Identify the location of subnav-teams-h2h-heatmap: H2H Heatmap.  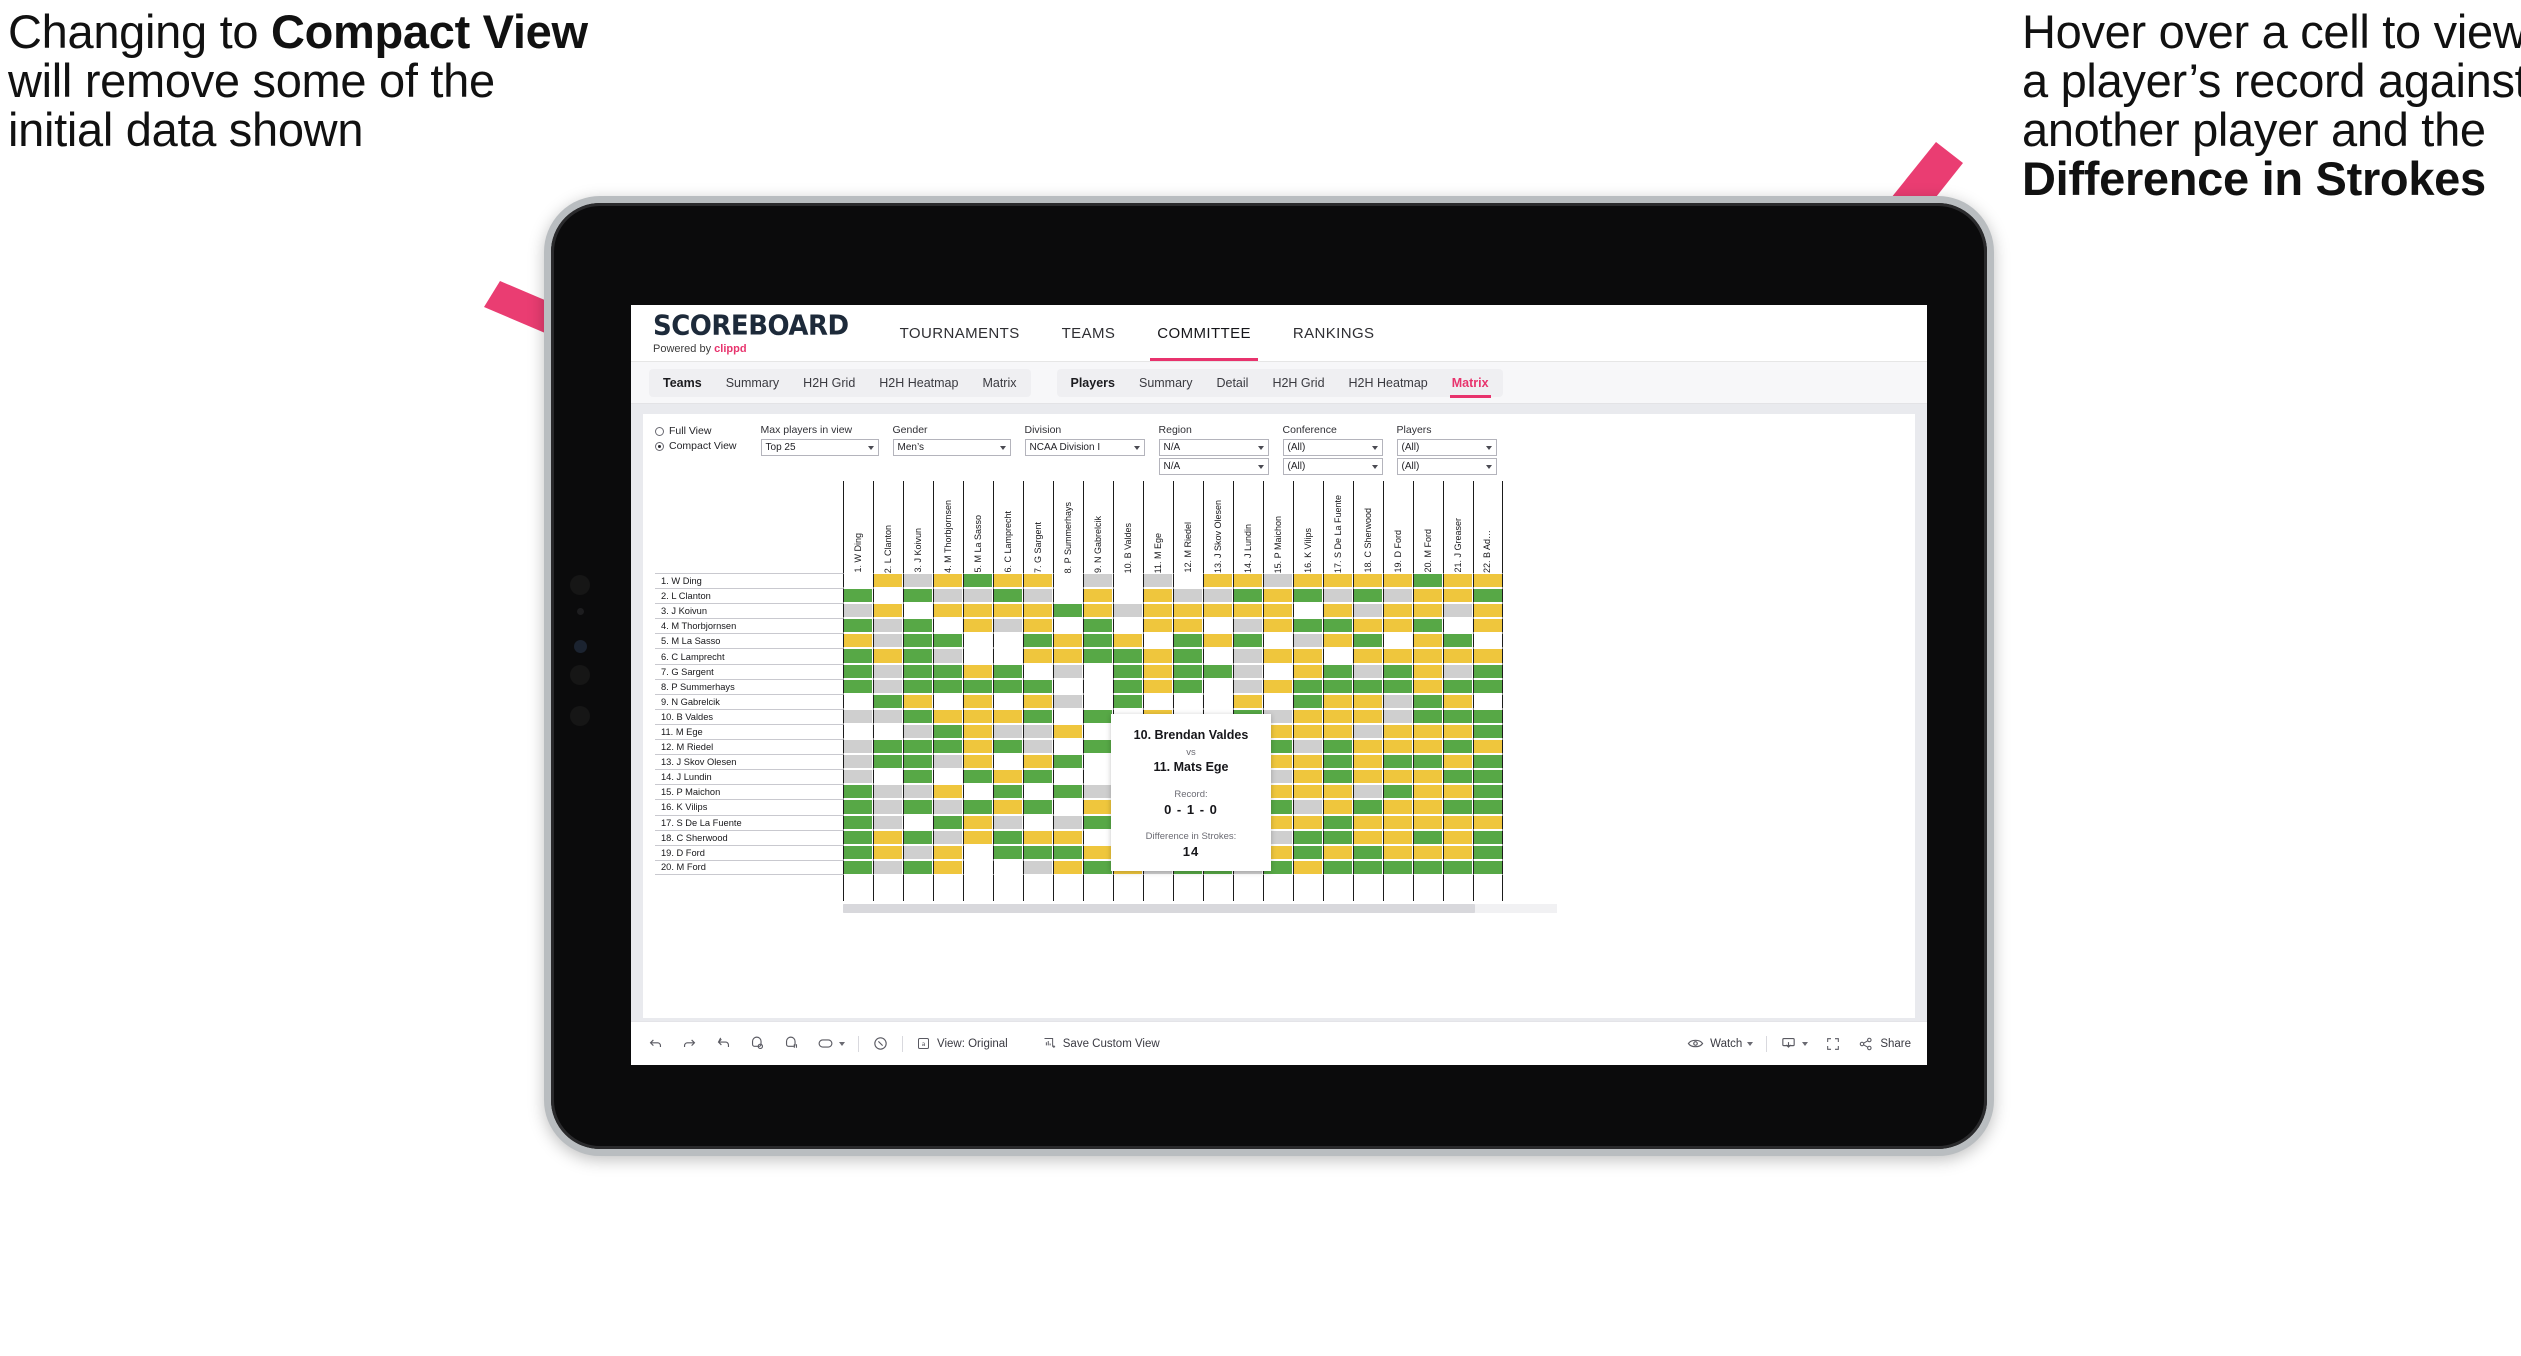
(918, 383).